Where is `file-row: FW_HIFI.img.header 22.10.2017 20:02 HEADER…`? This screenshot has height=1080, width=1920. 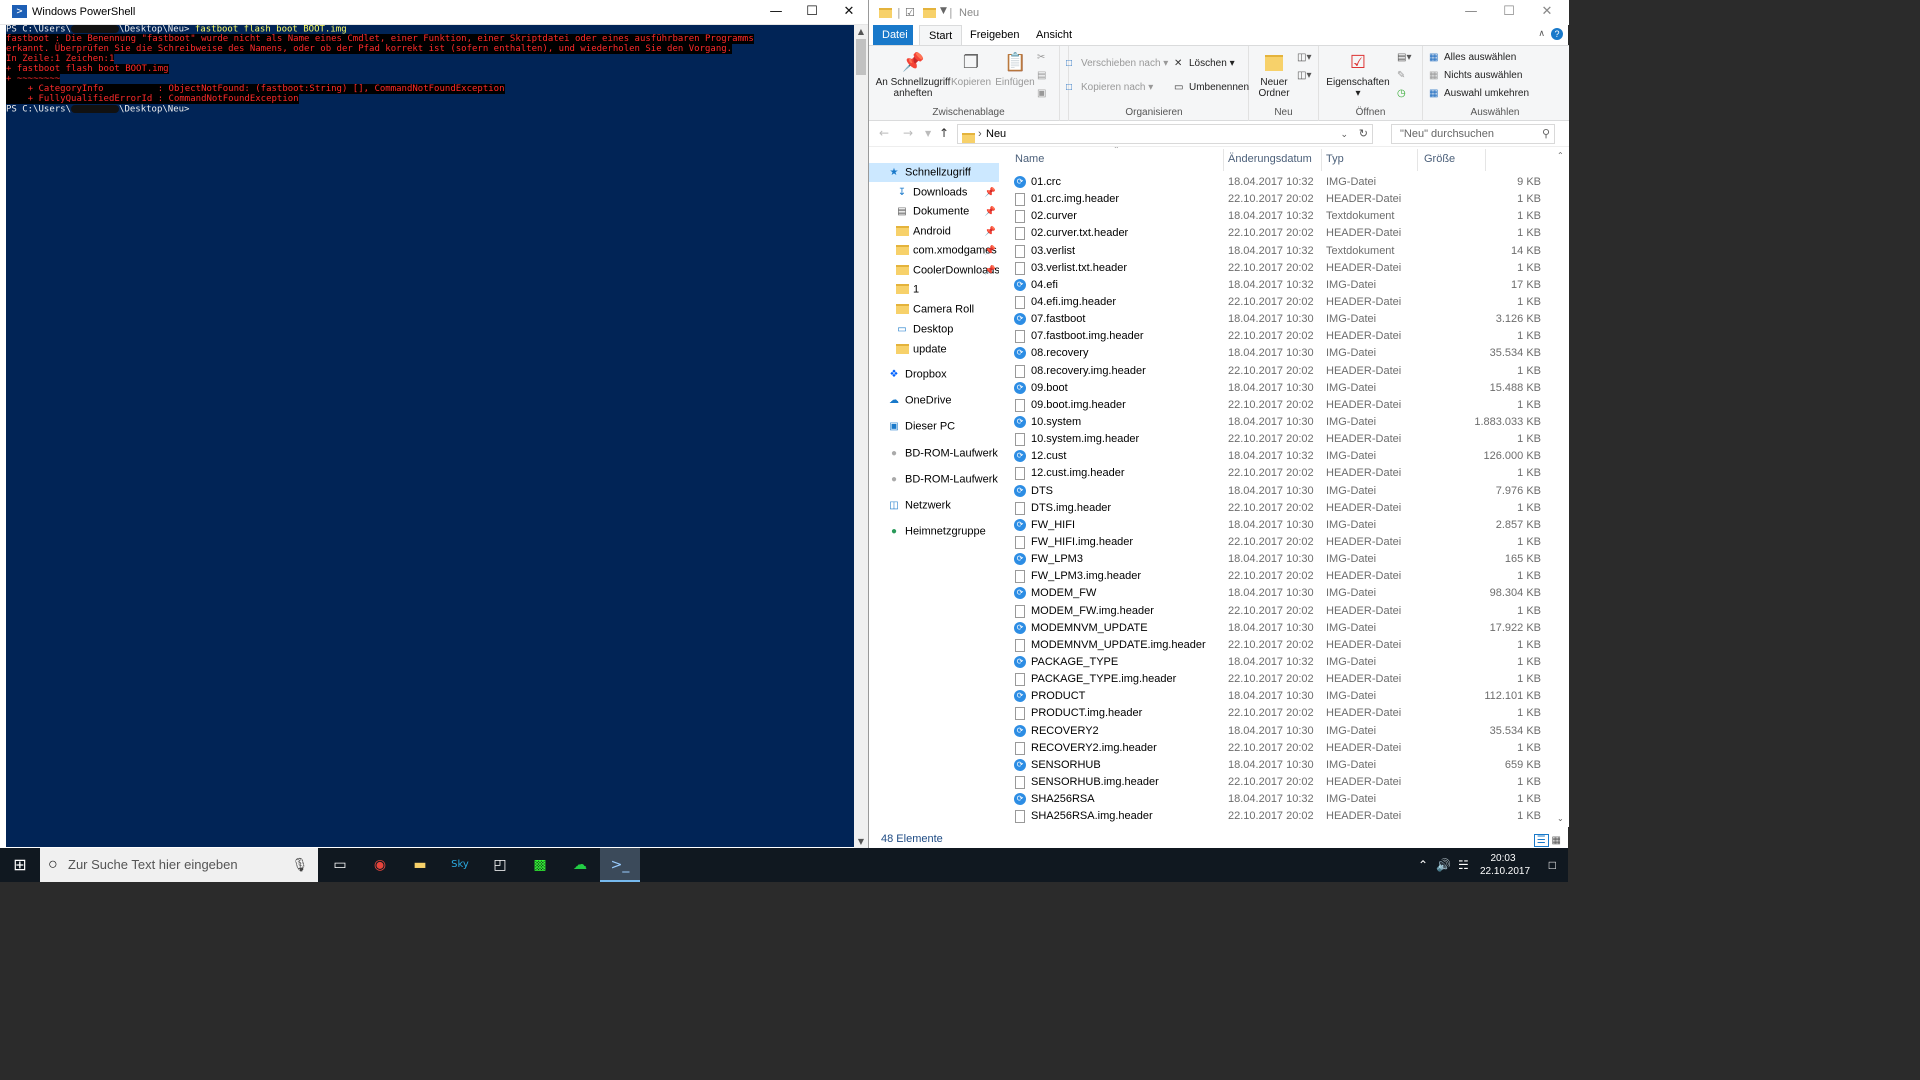 file-row: FW_HIFI.img.header 22.10.2017 20:02 HEADER… is located at coordinates (1282, 542).